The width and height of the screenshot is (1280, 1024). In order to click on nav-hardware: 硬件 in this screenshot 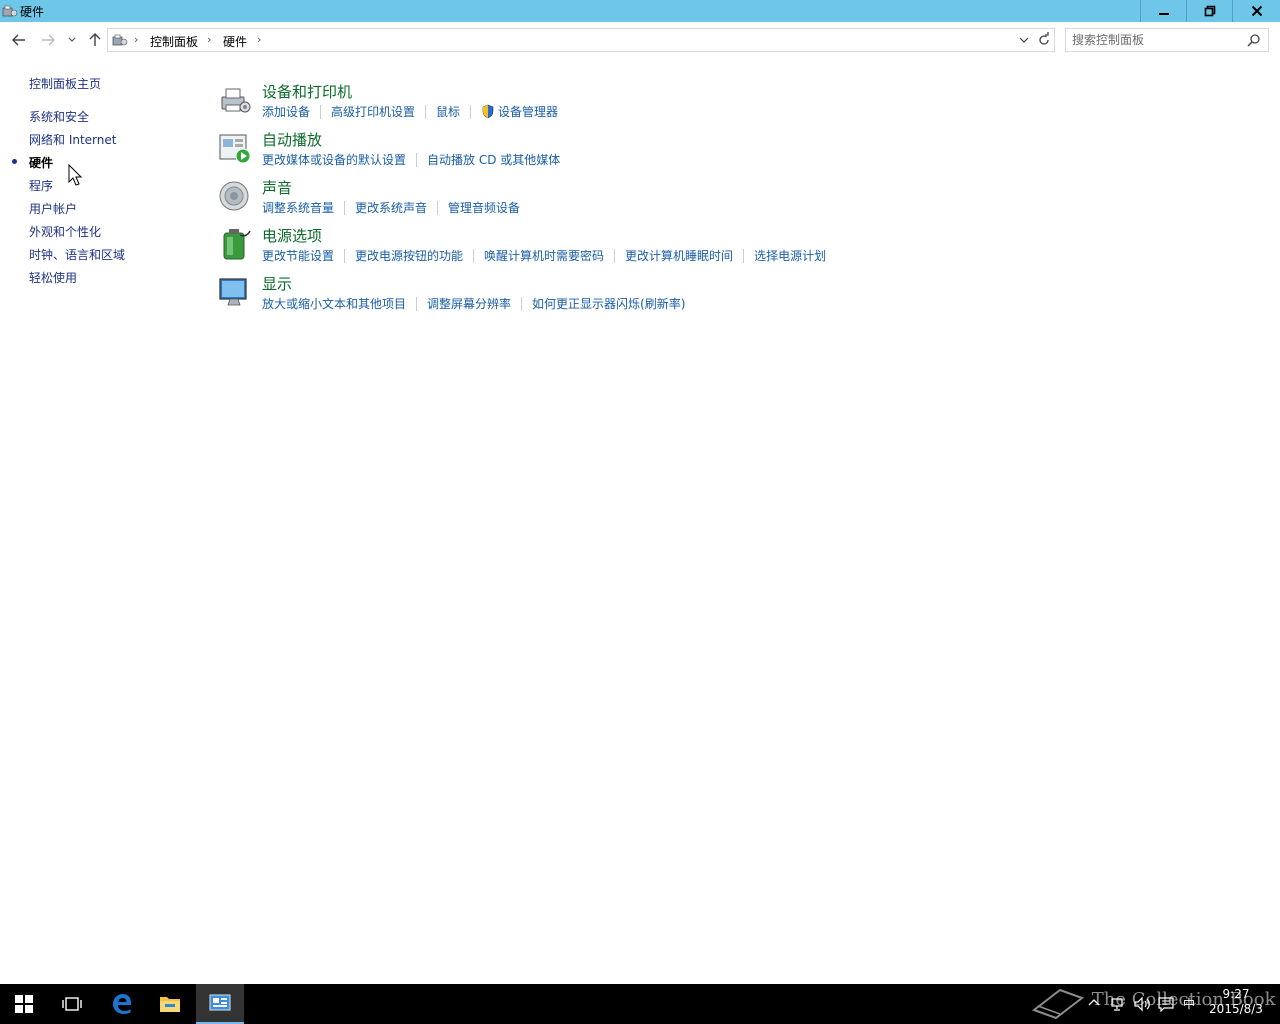, I will do `click(41, 162)`.